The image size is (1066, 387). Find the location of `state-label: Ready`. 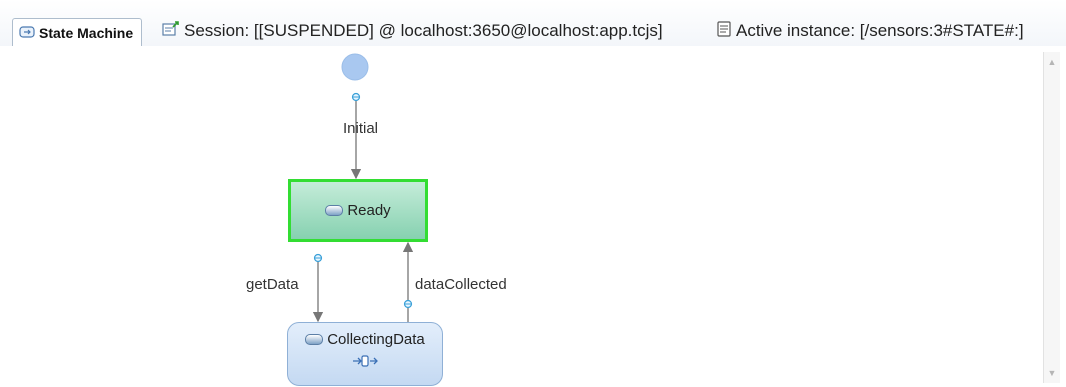

state-label: Ready is located at coordinates (369, 210).